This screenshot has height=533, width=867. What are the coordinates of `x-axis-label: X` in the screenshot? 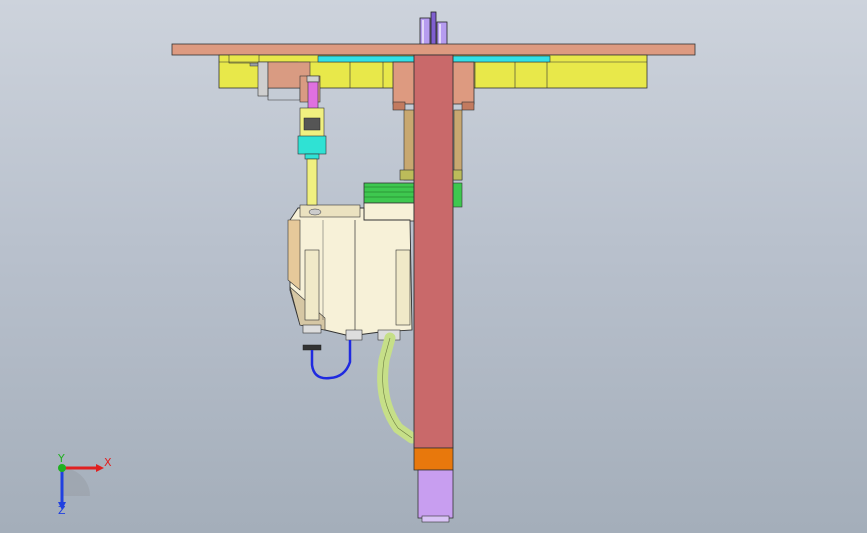 It's located at (108, 462).